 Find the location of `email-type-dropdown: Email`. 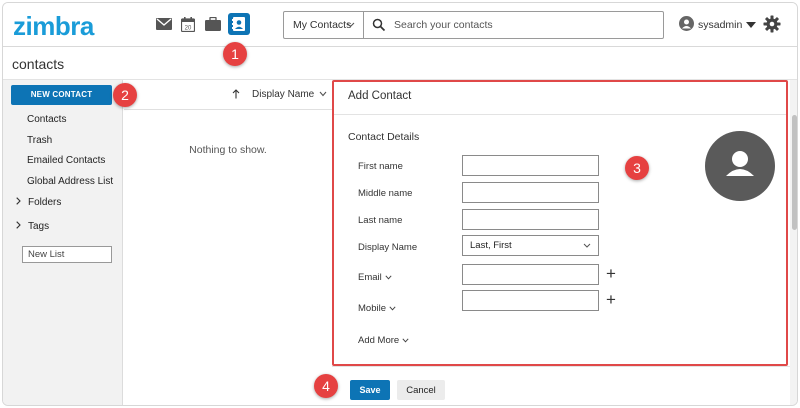

email-type-dropdown: Email is located at coordinates (375, 277).